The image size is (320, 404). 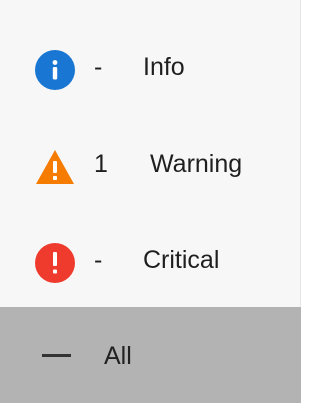 I want to click on info-count: -, so click(x=98, y=67).